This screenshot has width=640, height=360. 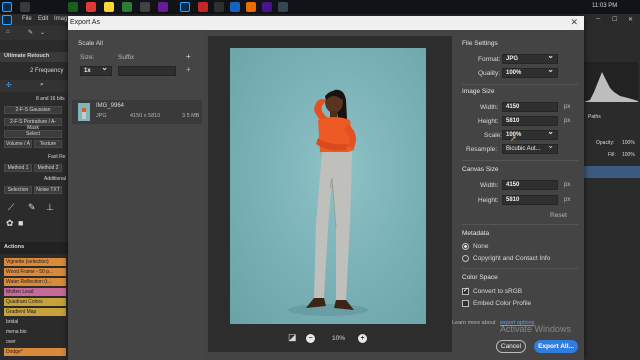 What do you see at coordinates (33, 134) in the screenshot?
I see `select-button: Select` at bounding box center [33, 134].